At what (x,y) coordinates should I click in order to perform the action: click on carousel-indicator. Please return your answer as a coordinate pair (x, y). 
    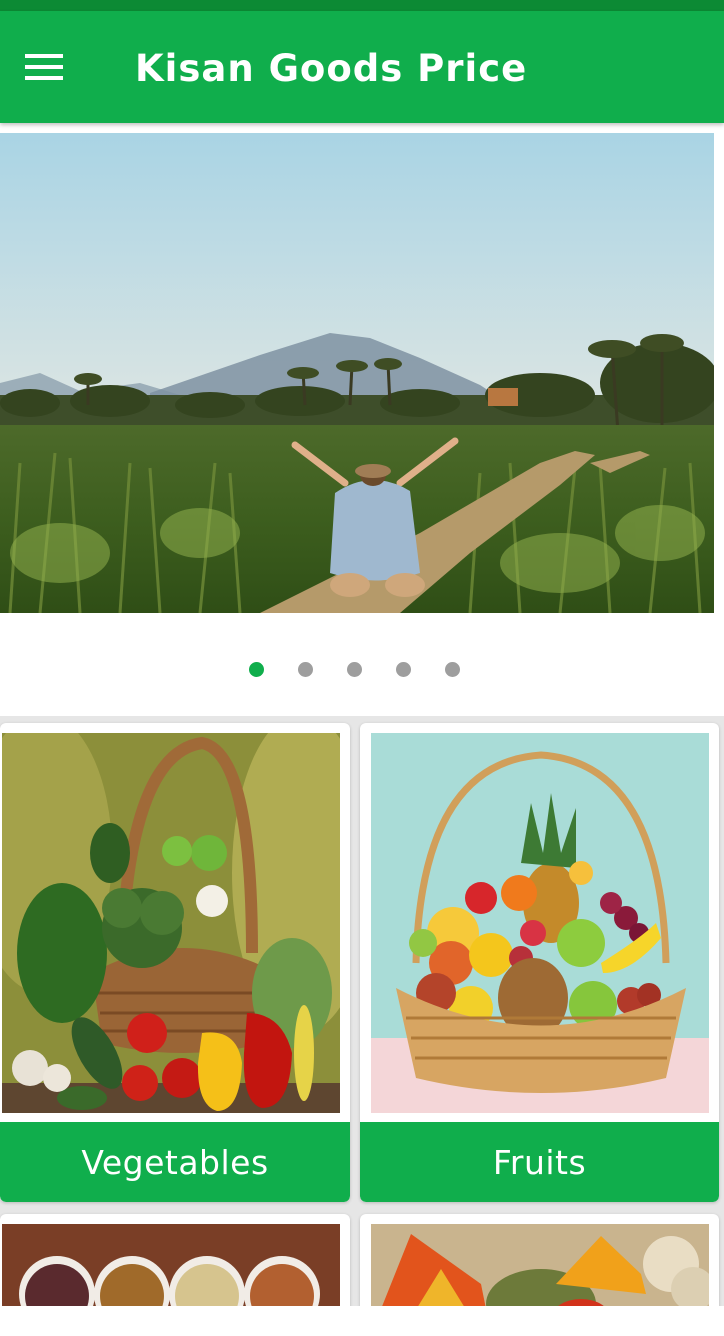
    Looking at the image, I should click on (362, 670).